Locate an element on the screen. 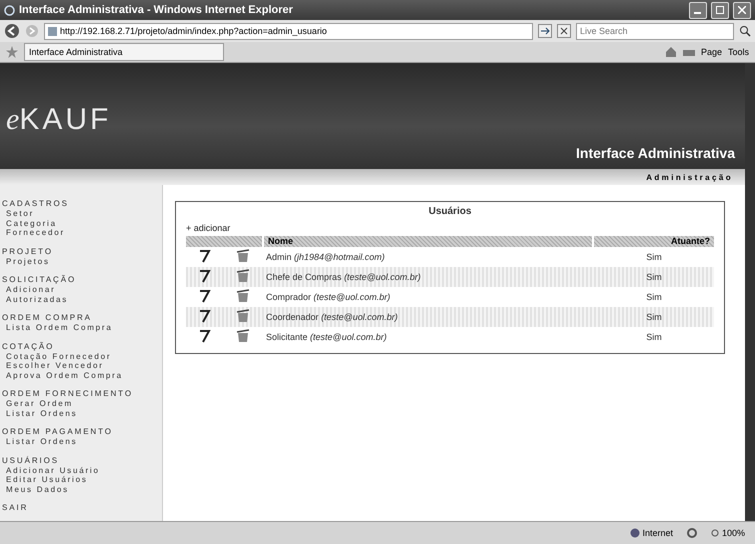  sidebar-section-title: SOLICITAÇÃO is located at coordinates (40, 280).